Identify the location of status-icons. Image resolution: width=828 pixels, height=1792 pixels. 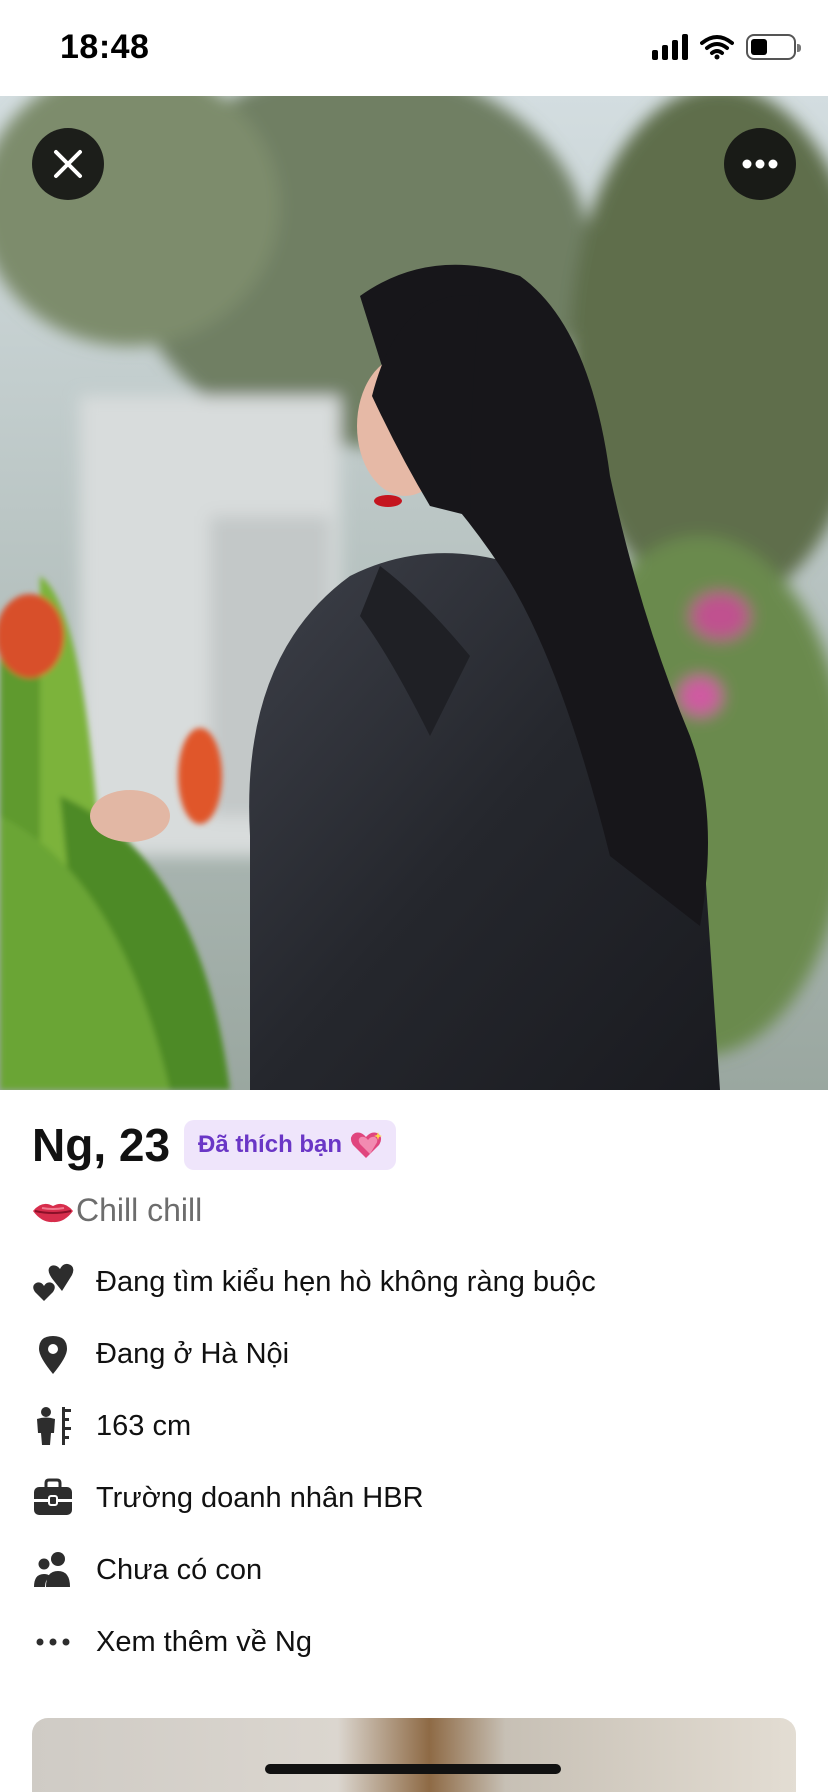
(726, 47).